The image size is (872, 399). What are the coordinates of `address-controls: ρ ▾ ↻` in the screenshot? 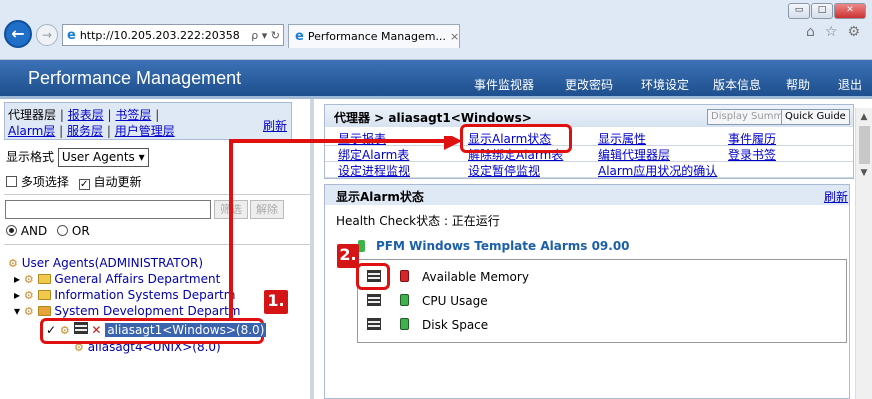 It's located at (267, 35).